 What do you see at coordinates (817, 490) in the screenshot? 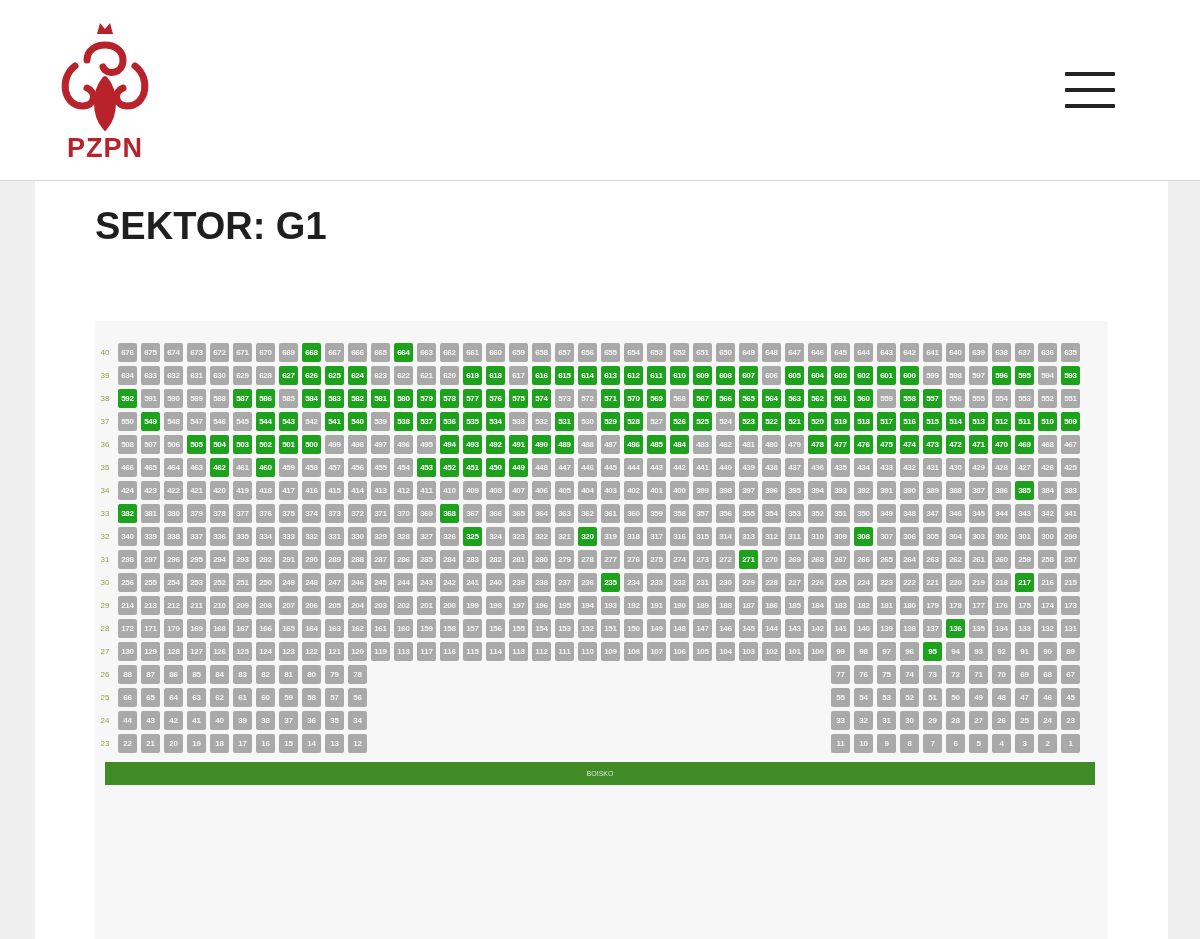
I see `seat: 394` at bounding box center [817, 490].